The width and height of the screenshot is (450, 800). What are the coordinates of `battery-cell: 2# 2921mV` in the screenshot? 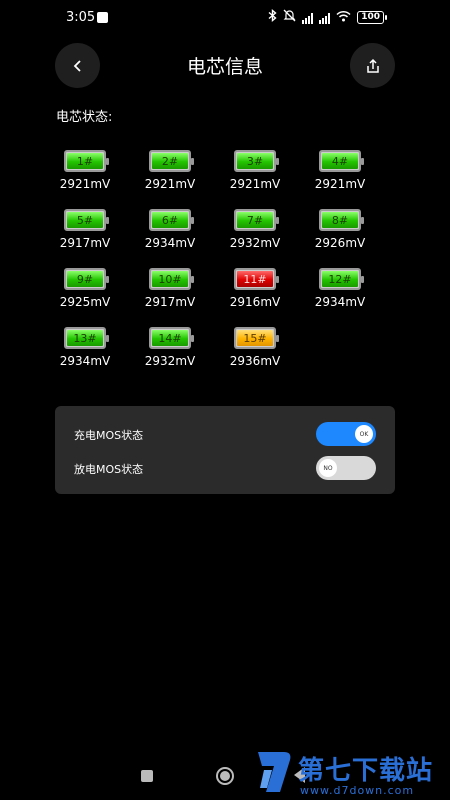 It's located at (170, 170).